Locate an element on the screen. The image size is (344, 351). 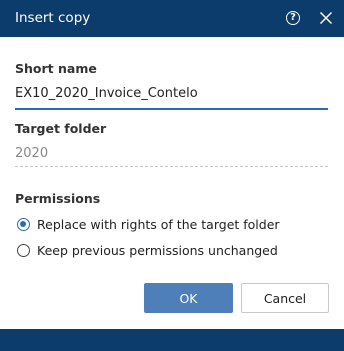
close-icon is located at coordinates (326, 18).